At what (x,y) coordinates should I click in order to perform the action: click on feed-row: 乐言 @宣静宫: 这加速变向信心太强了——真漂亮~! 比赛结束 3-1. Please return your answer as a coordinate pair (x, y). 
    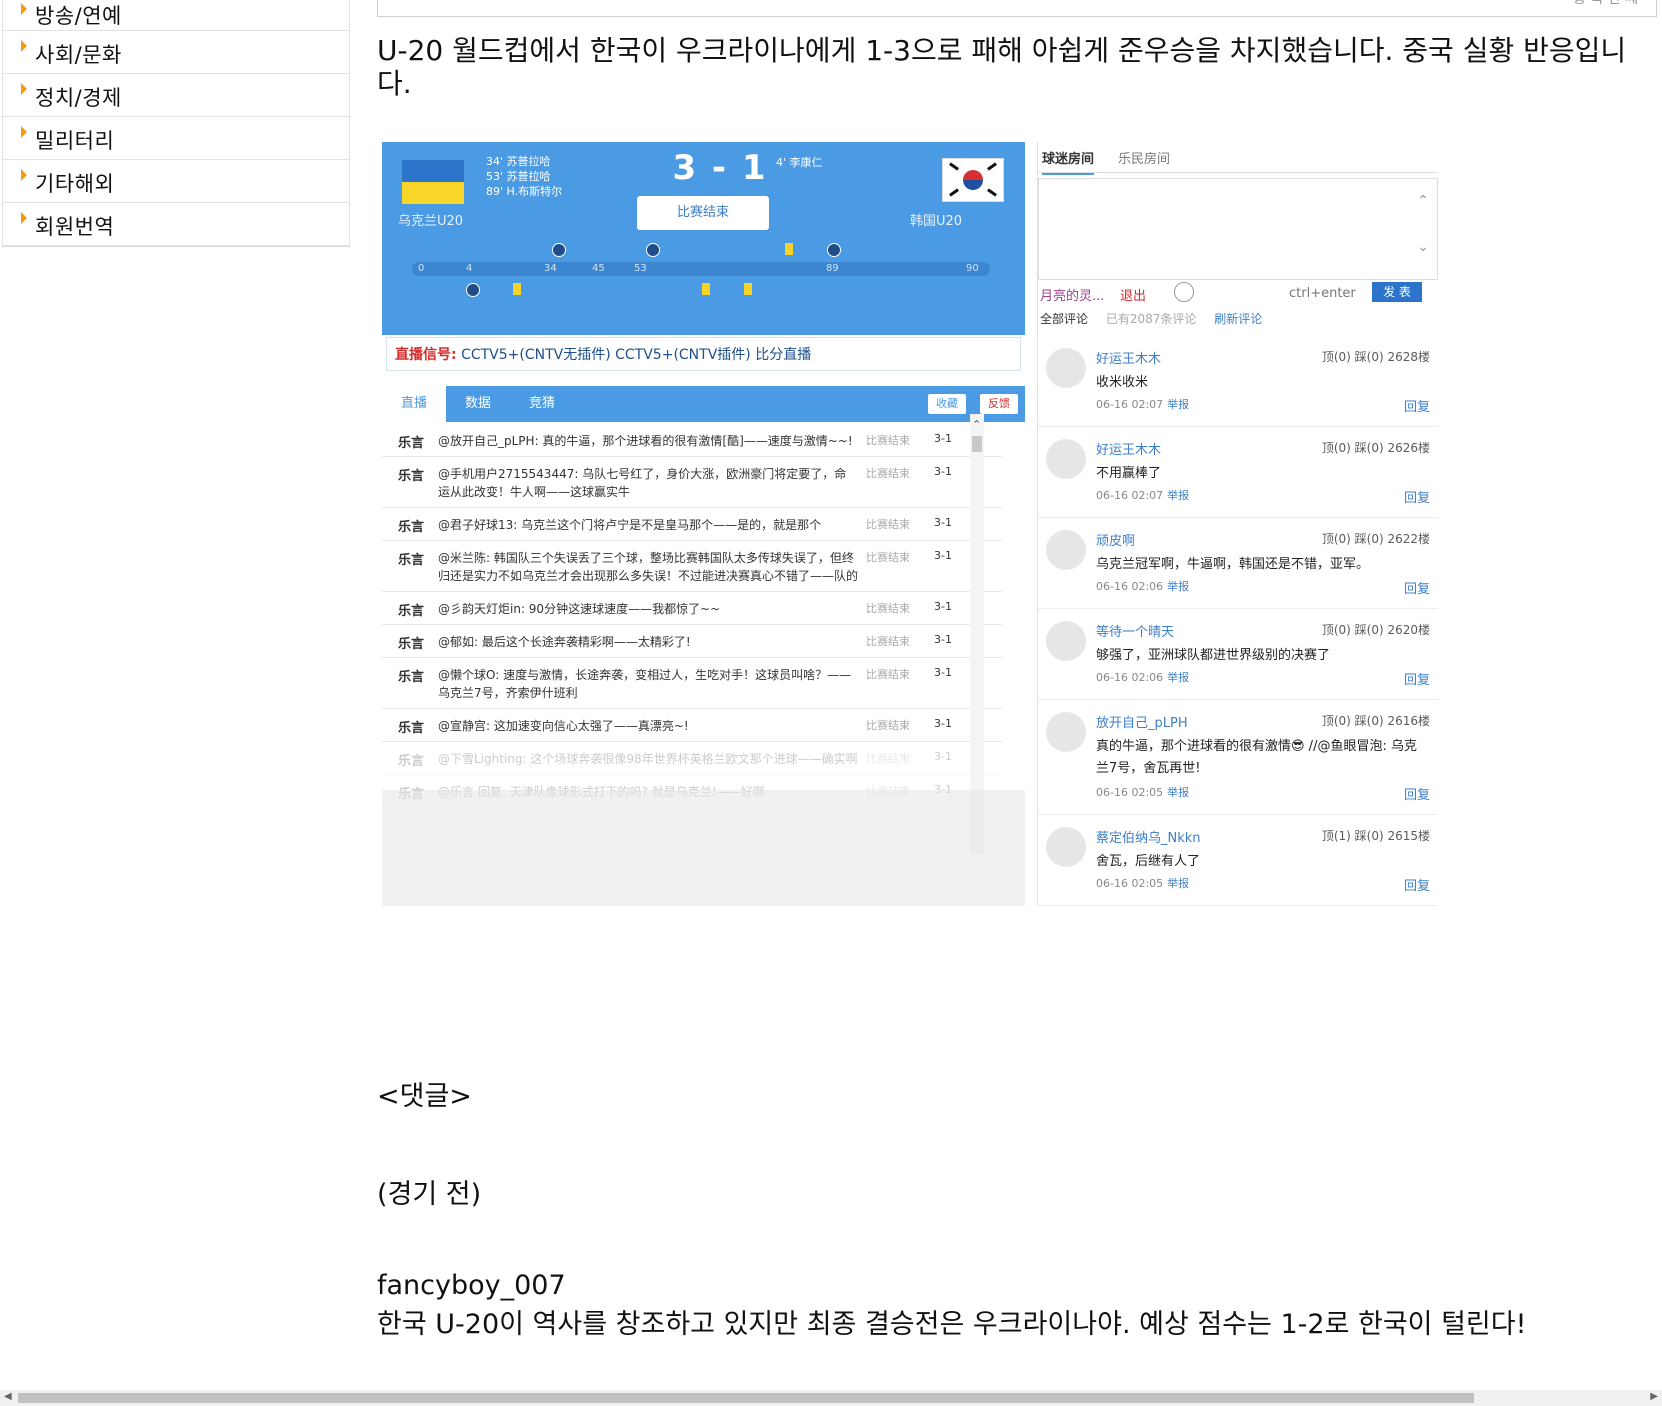
    Looking at the image, I should click on (692, 725).